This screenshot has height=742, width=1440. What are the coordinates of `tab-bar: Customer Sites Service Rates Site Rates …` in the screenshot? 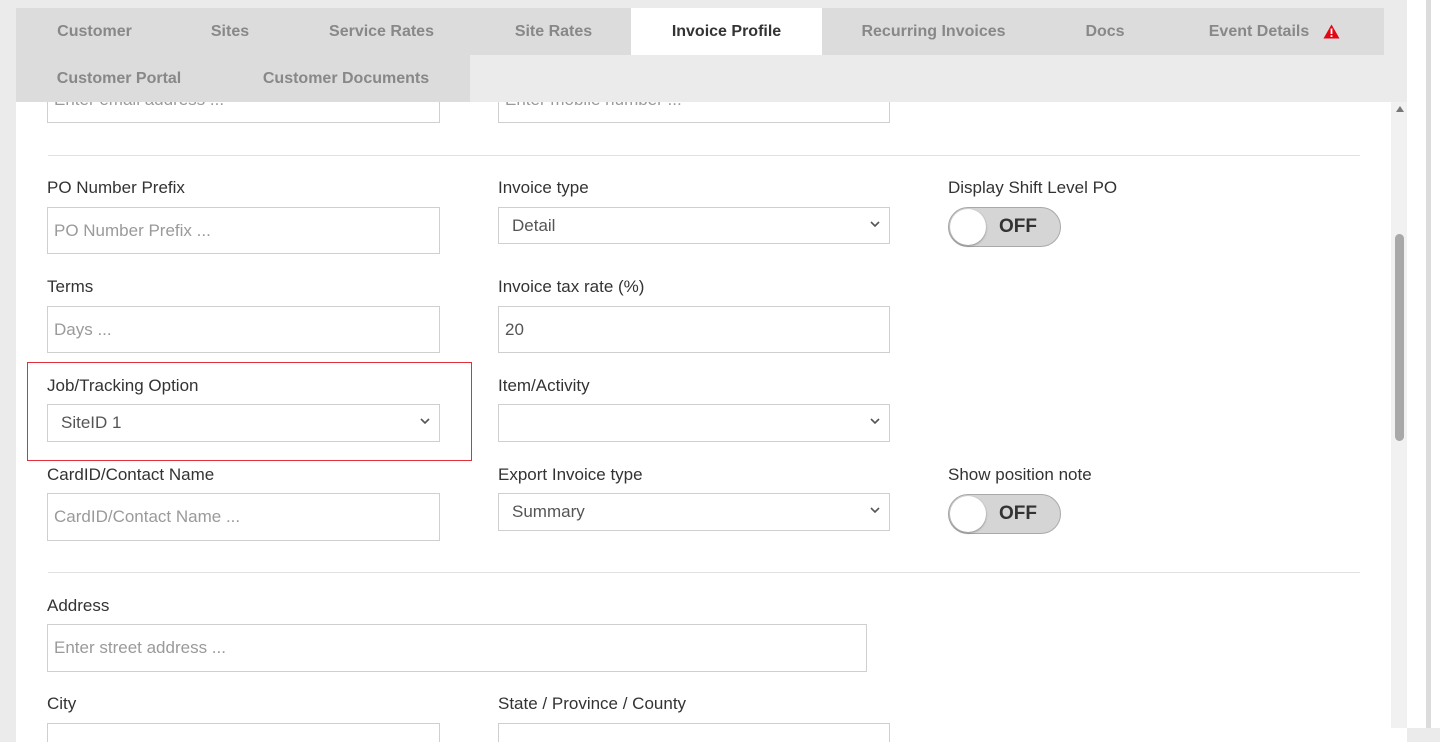 It's located at (700, 55).